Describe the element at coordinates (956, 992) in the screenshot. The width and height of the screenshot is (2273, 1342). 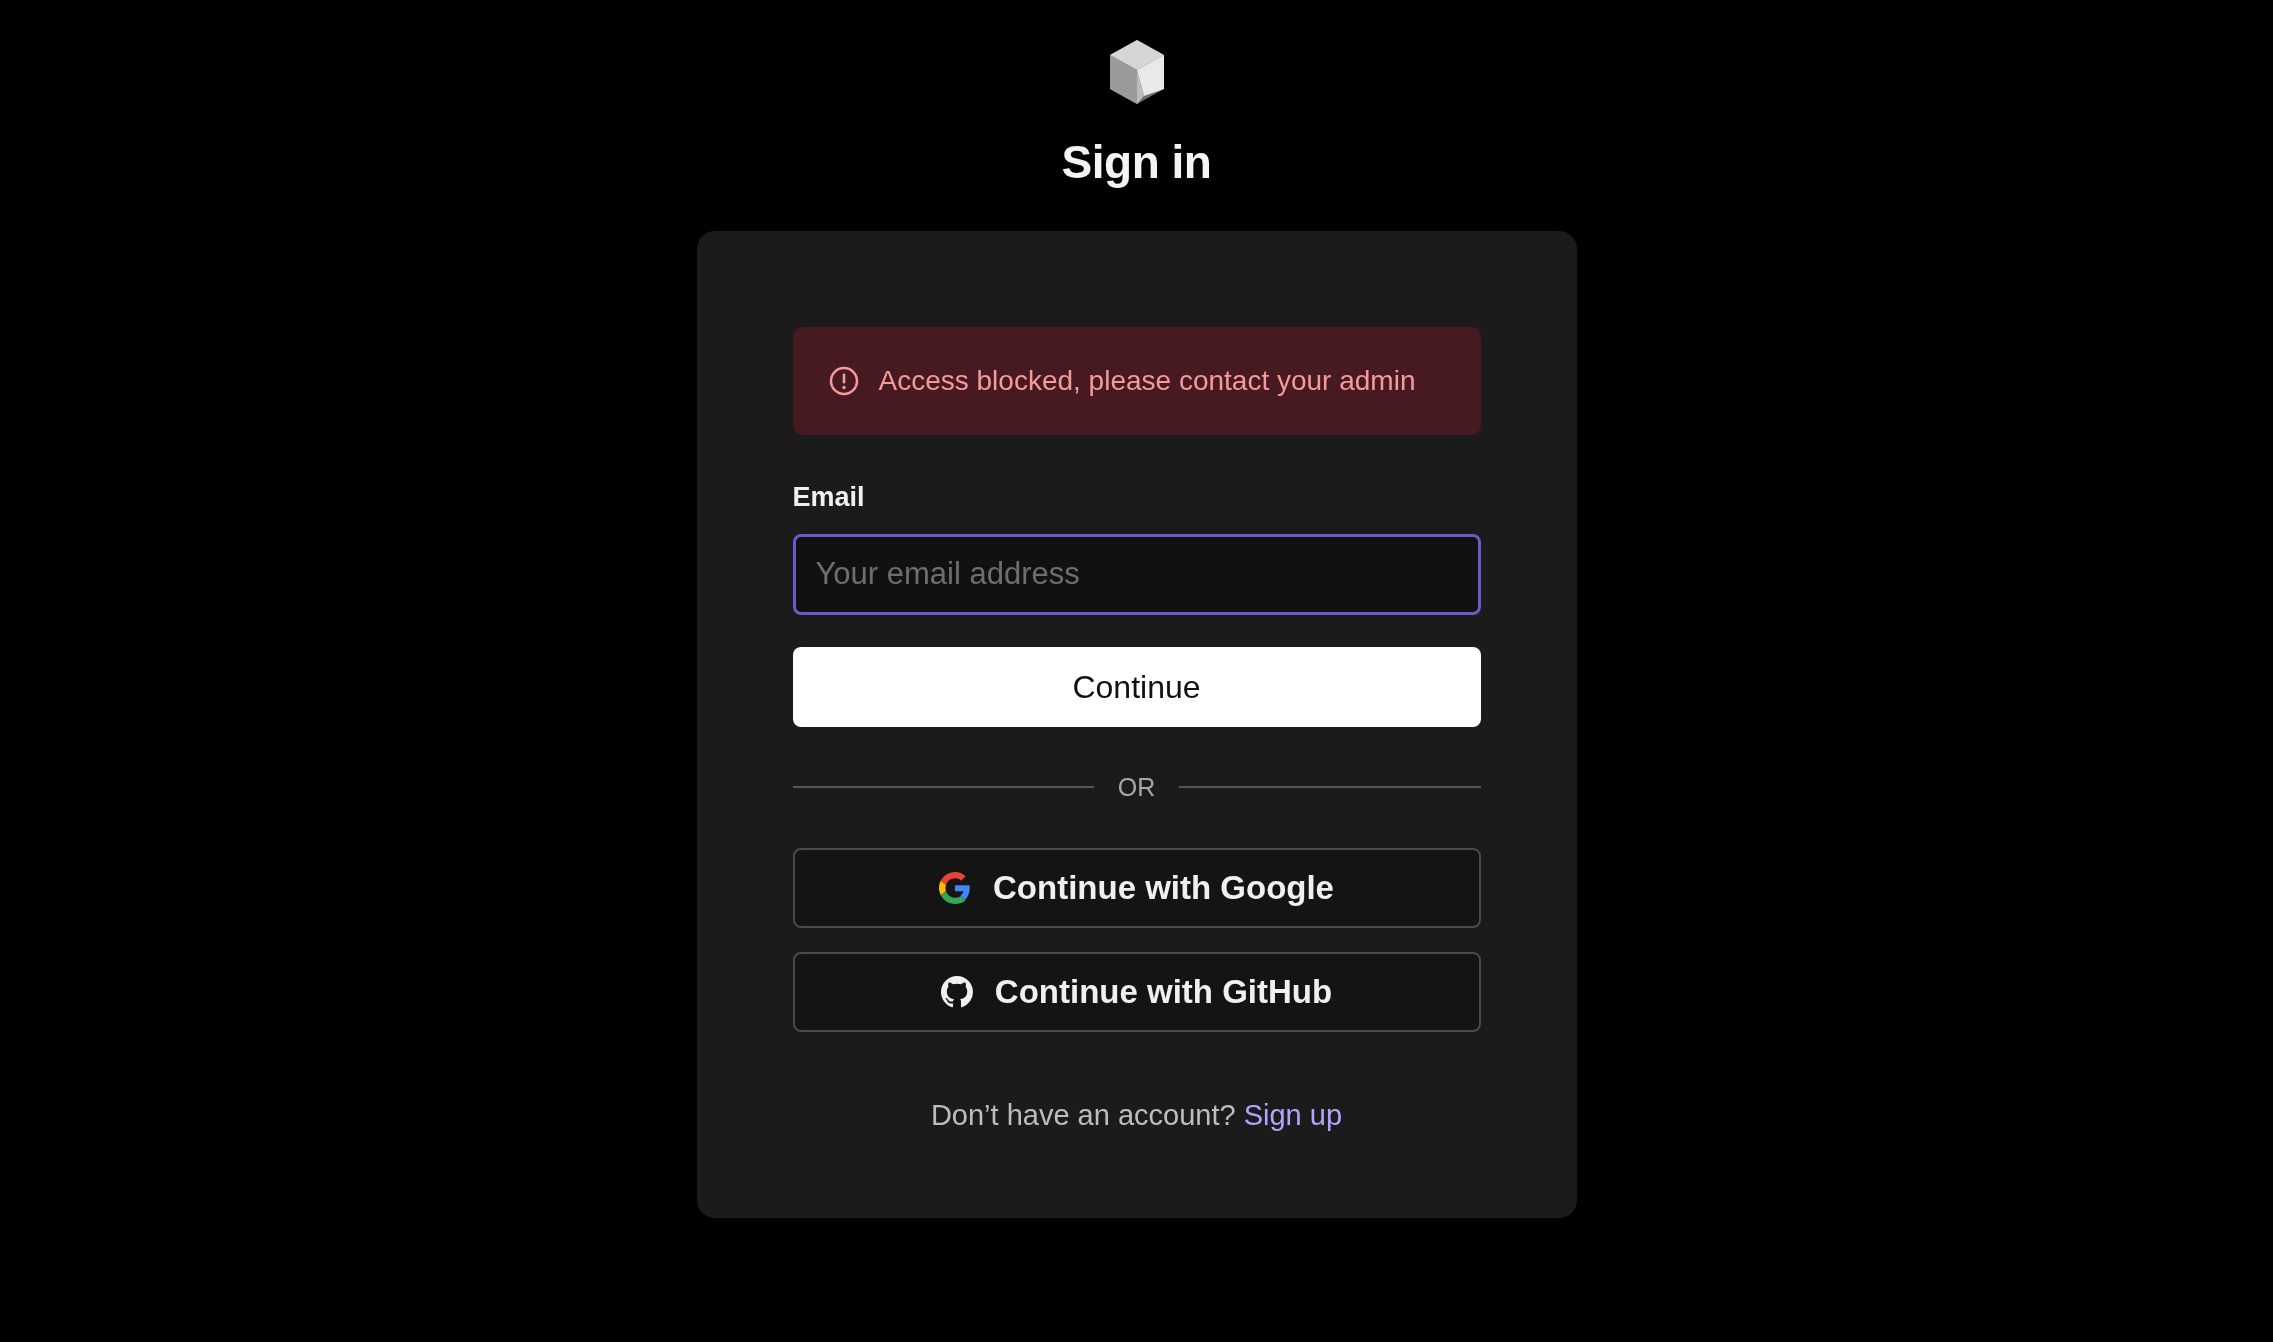
I see `github-logo-icon` at that location.